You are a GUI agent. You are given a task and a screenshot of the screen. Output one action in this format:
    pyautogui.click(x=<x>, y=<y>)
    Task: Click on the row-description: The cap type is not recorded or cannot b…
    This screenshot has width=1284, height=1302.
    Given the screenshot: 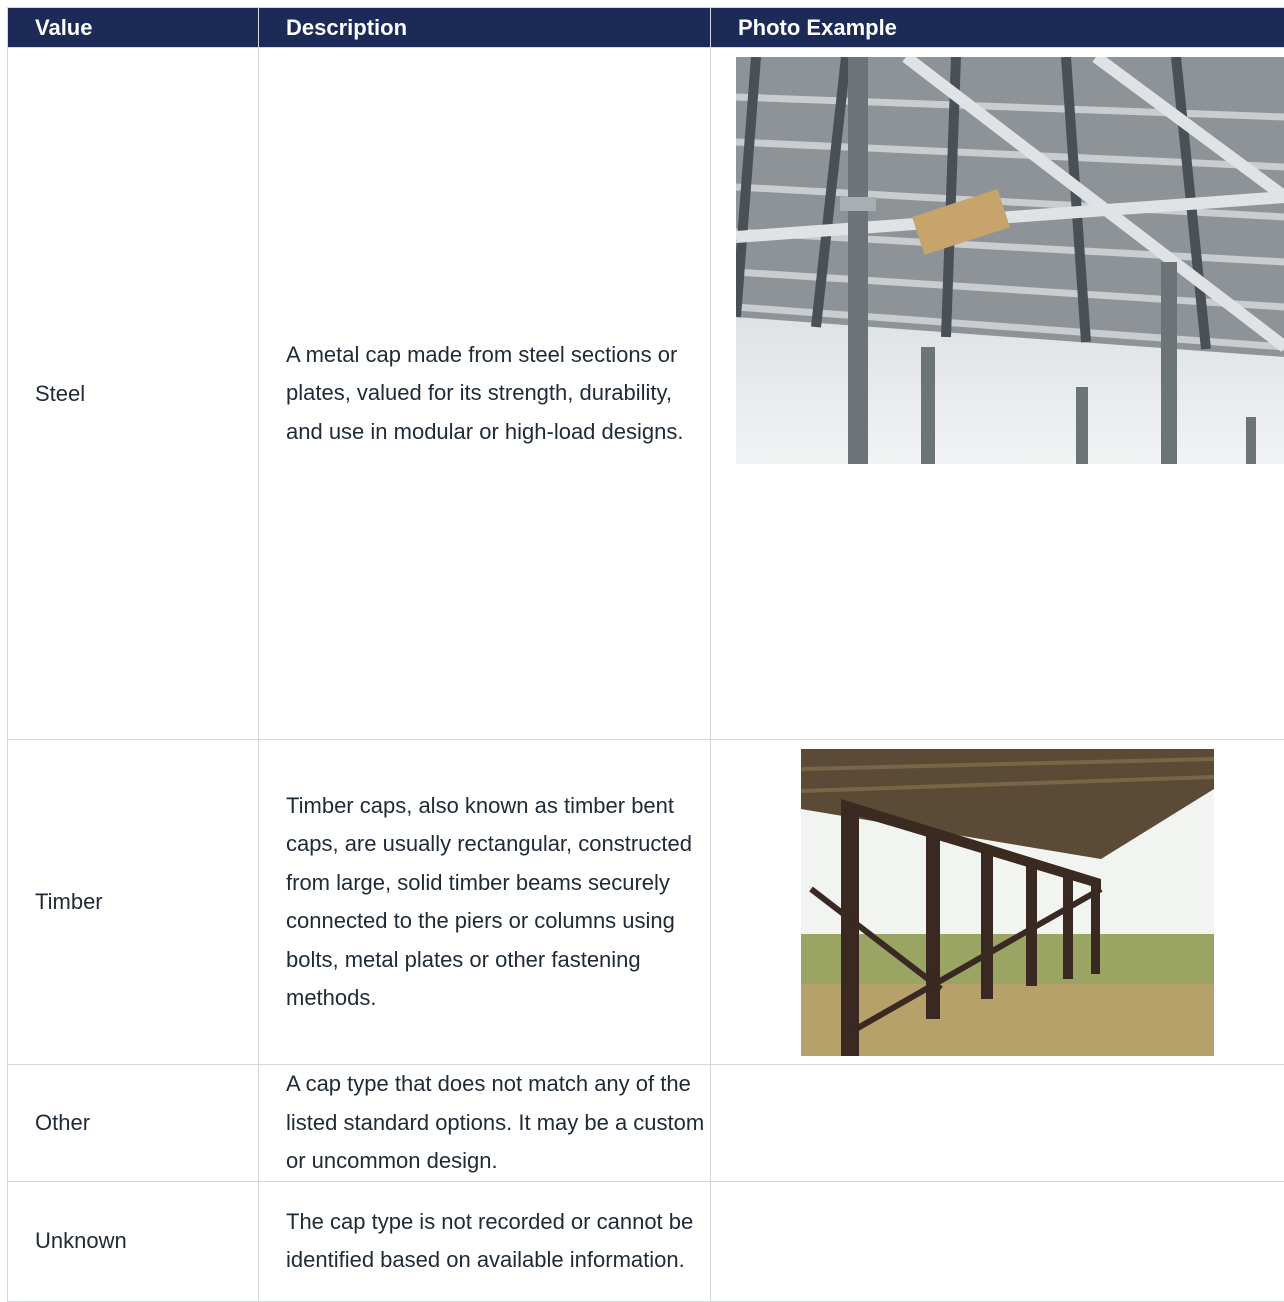 What is the action you would take?
    pyautogui.click(x=485, y=1241)
    